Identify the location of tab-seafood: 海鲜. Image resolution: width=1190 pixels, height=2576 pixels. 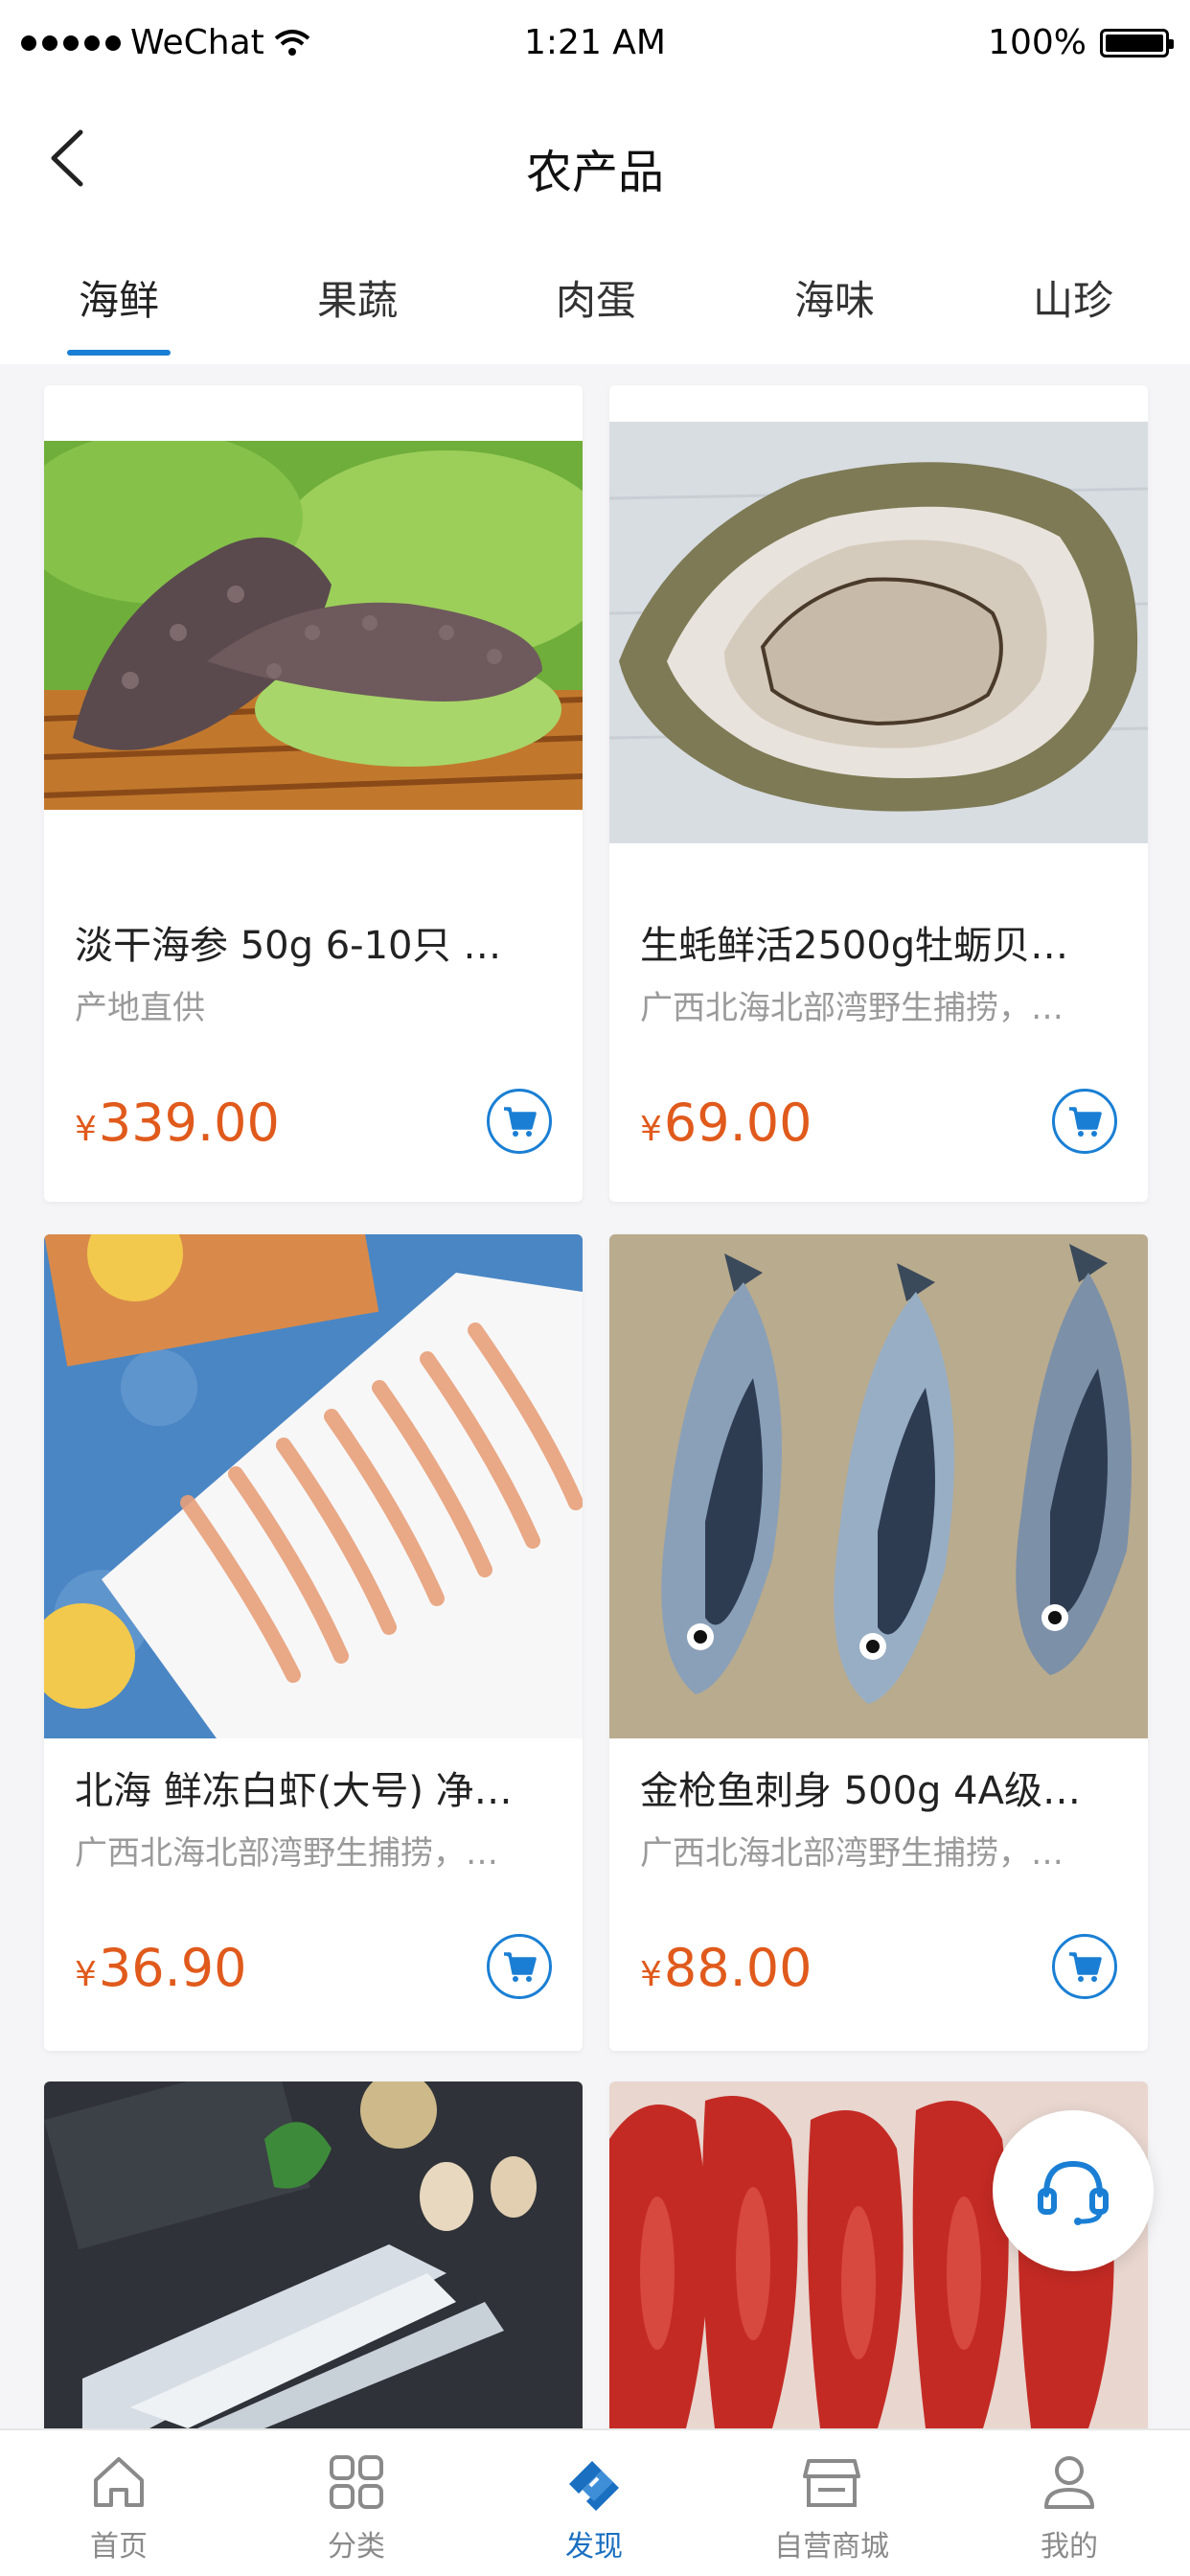
(119, 297).